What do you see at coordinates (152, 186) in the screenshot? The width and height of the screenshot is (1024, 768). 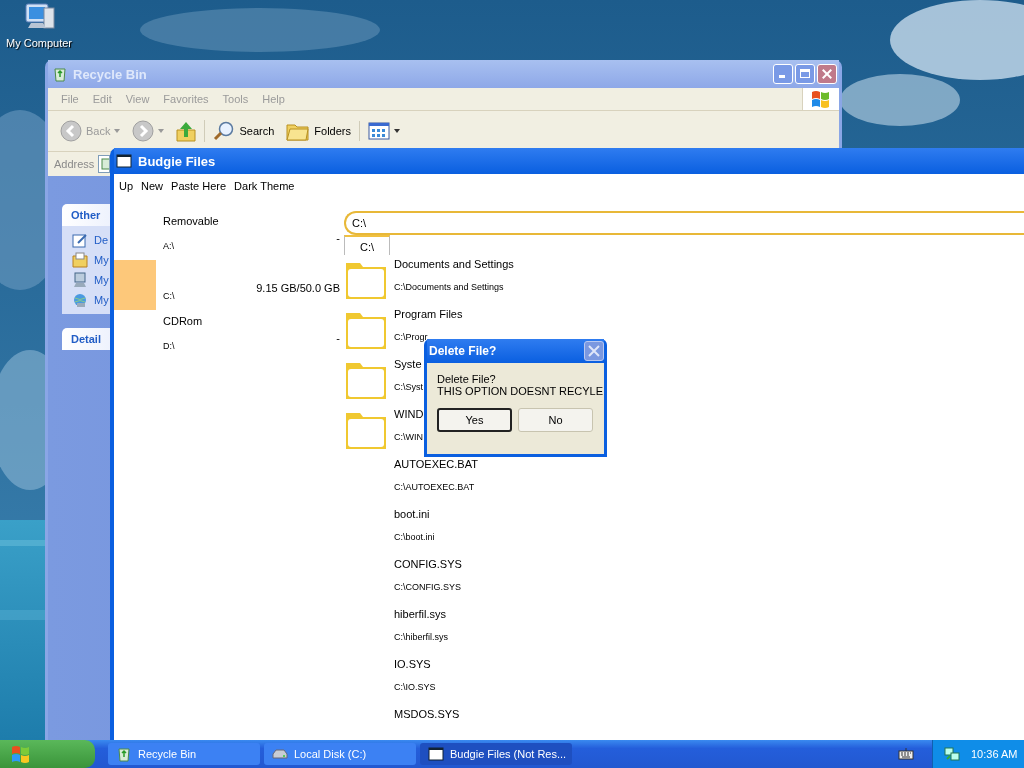 I see `menu-item: New` at bounding box center [152, 186].